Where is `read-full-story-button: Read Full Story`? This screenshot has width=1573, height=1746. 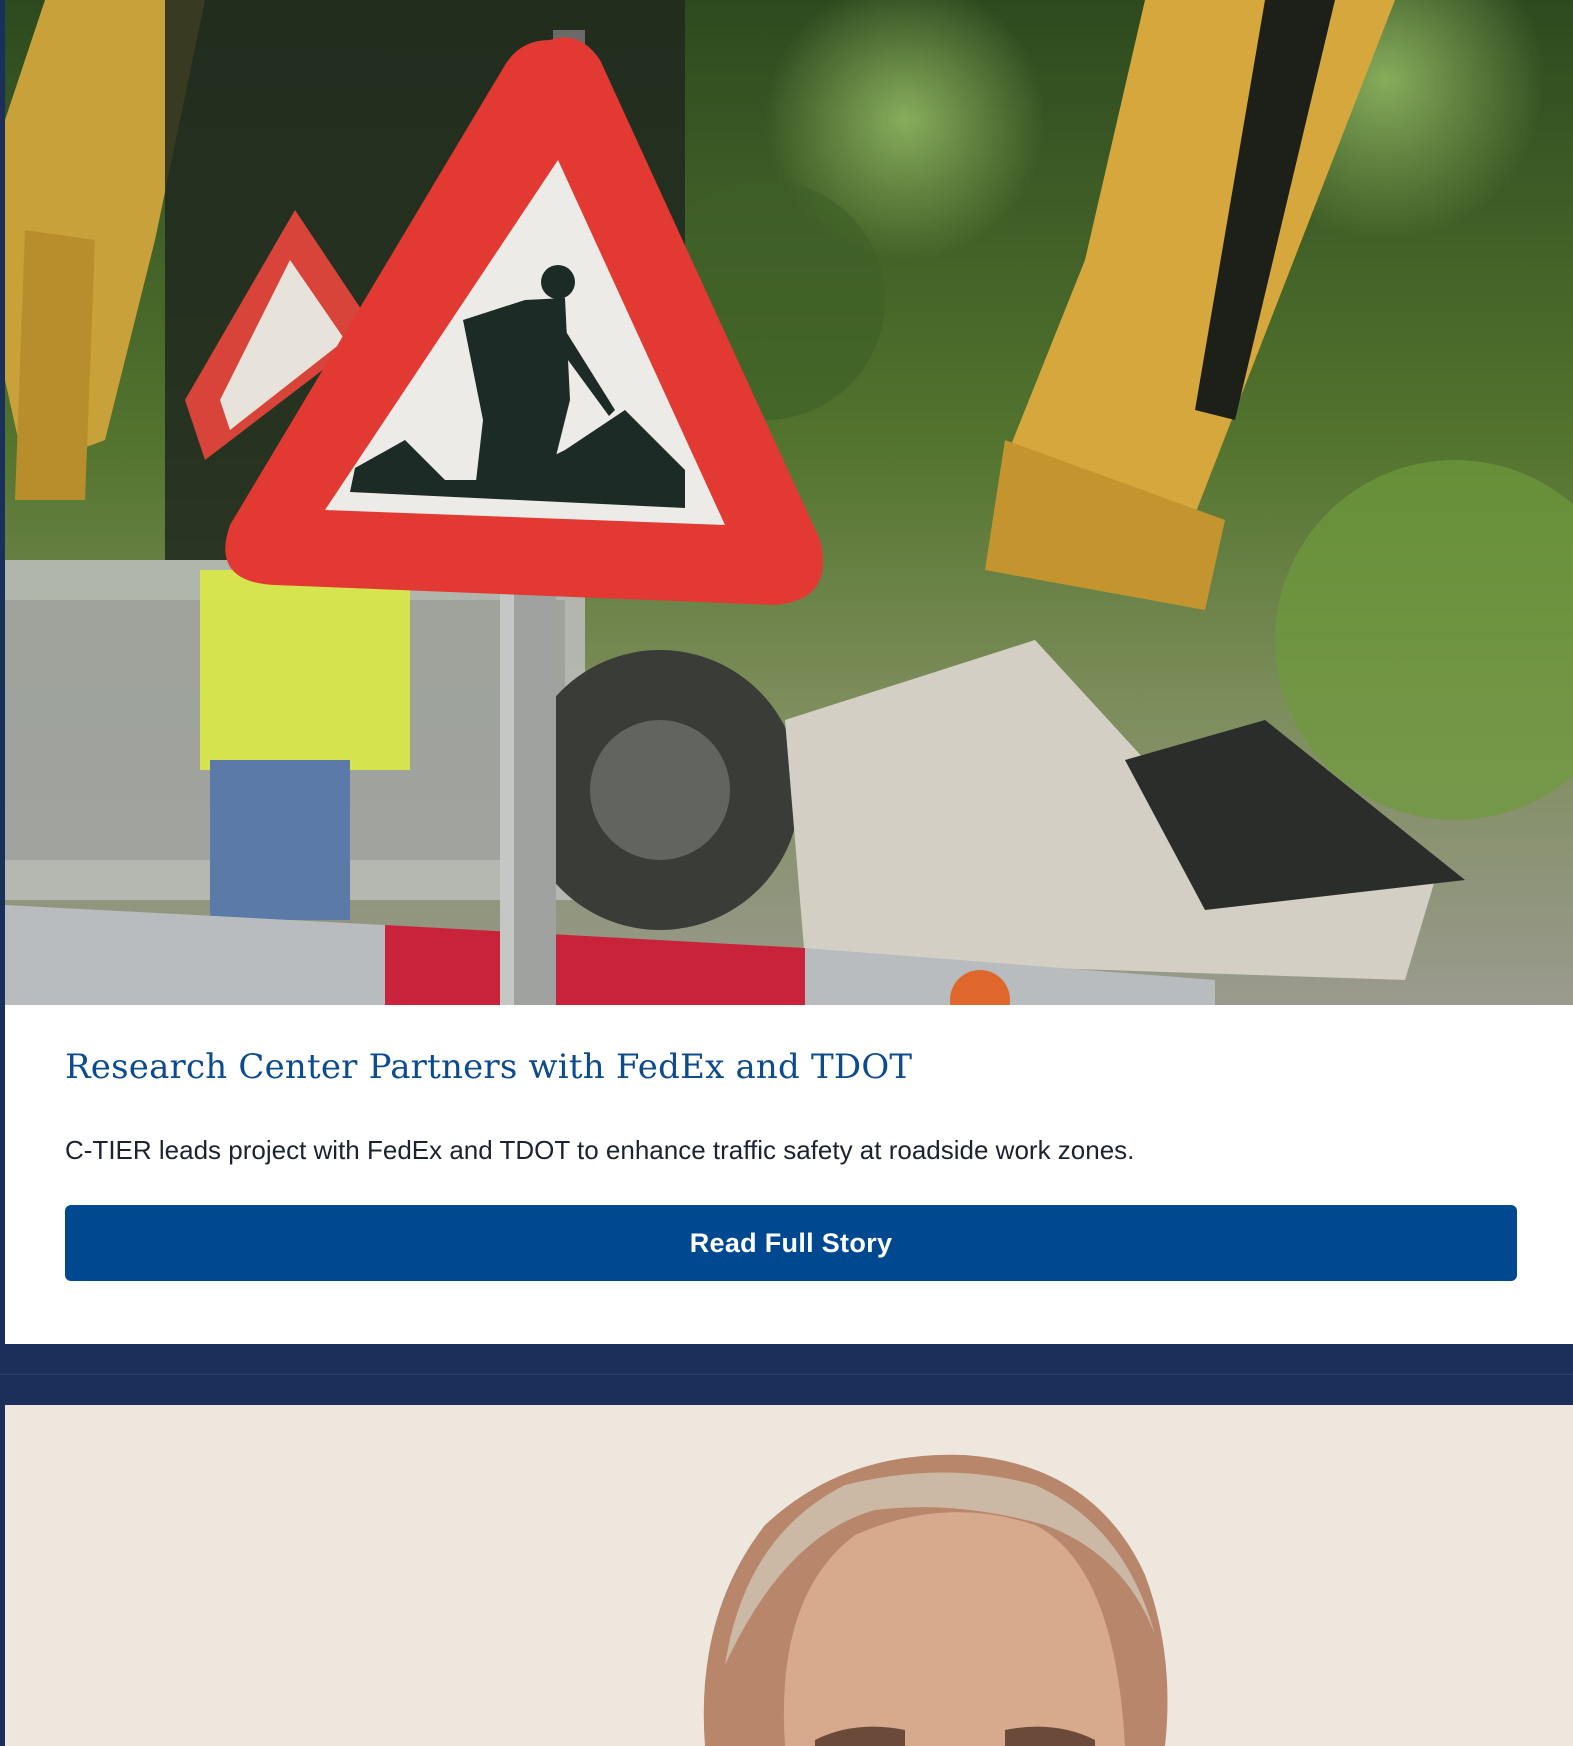
read-full-story-button: Read Full Story is located at coordinates (791, 1243).